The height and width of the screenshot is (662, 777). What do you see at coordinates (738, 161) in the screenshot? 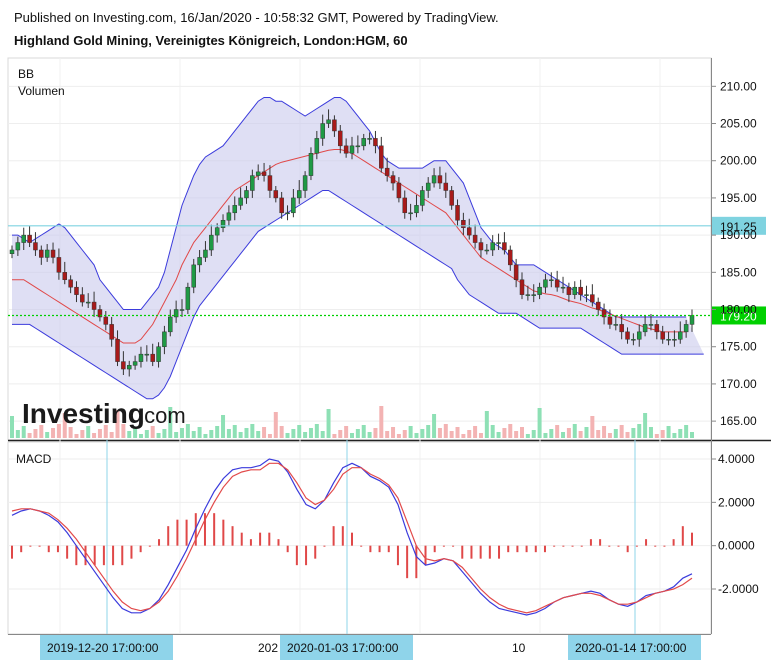
I see `price-tick-label: 200.00` at bounding box center [738, 161].